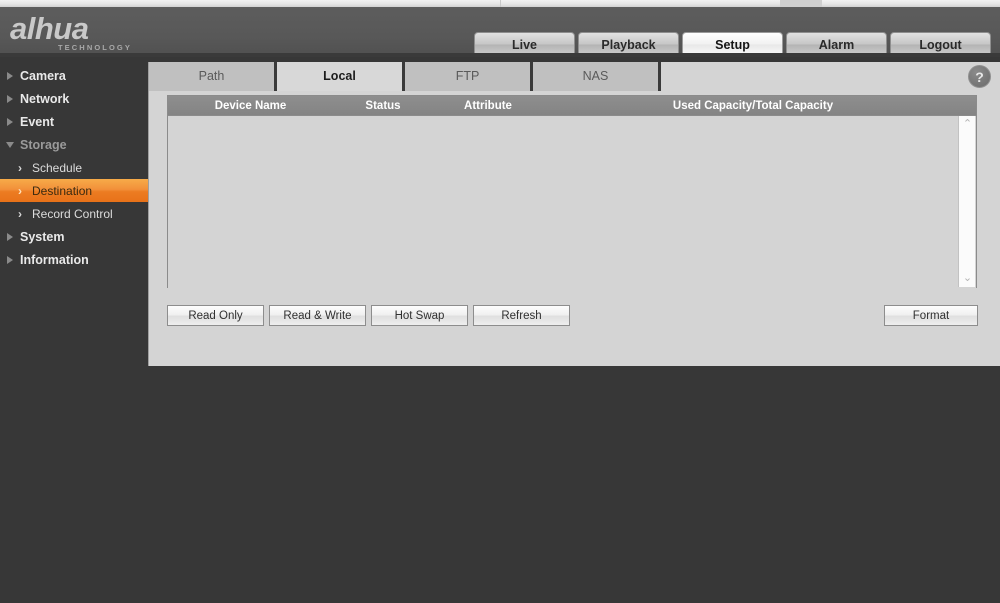 This screenshot has width=1000, height=603. Describe the element at coordinates (215, 315) in the screenshot. I see `read-only-button: Read Only` at that location.